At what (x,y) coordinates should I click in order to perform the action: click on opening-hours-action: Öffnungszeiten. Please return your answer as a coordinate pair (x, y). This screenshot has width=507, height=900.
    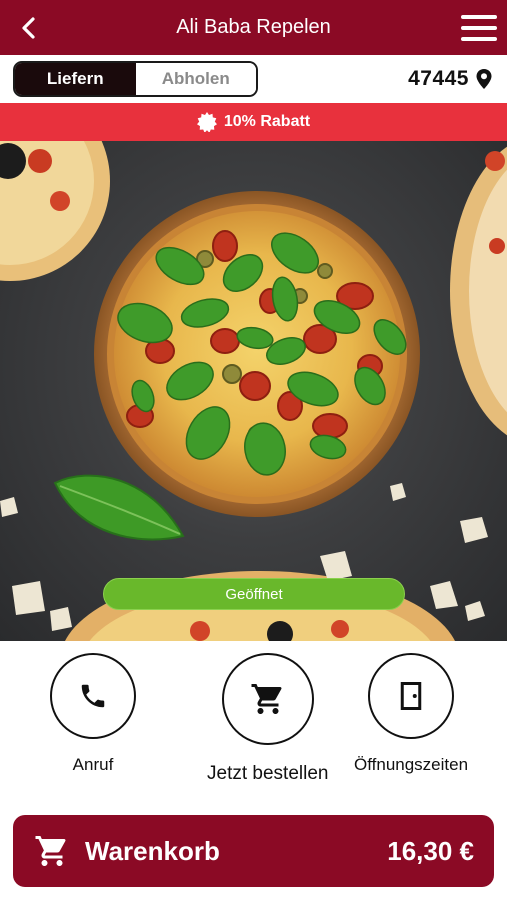
    Looking at the image, I should click on (411, 714).